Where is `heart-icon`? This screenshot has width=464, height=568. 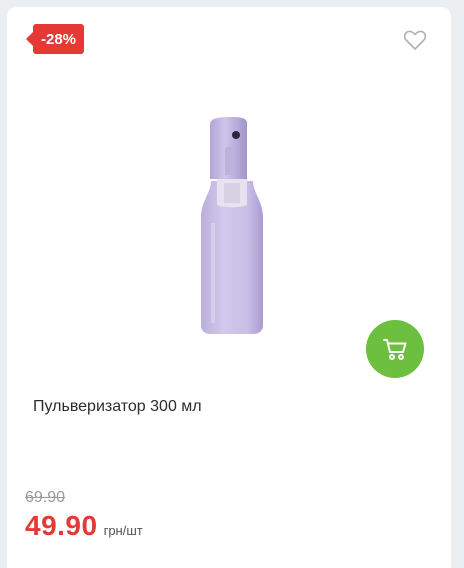 heart-icon is located at coordinates (415, 40).